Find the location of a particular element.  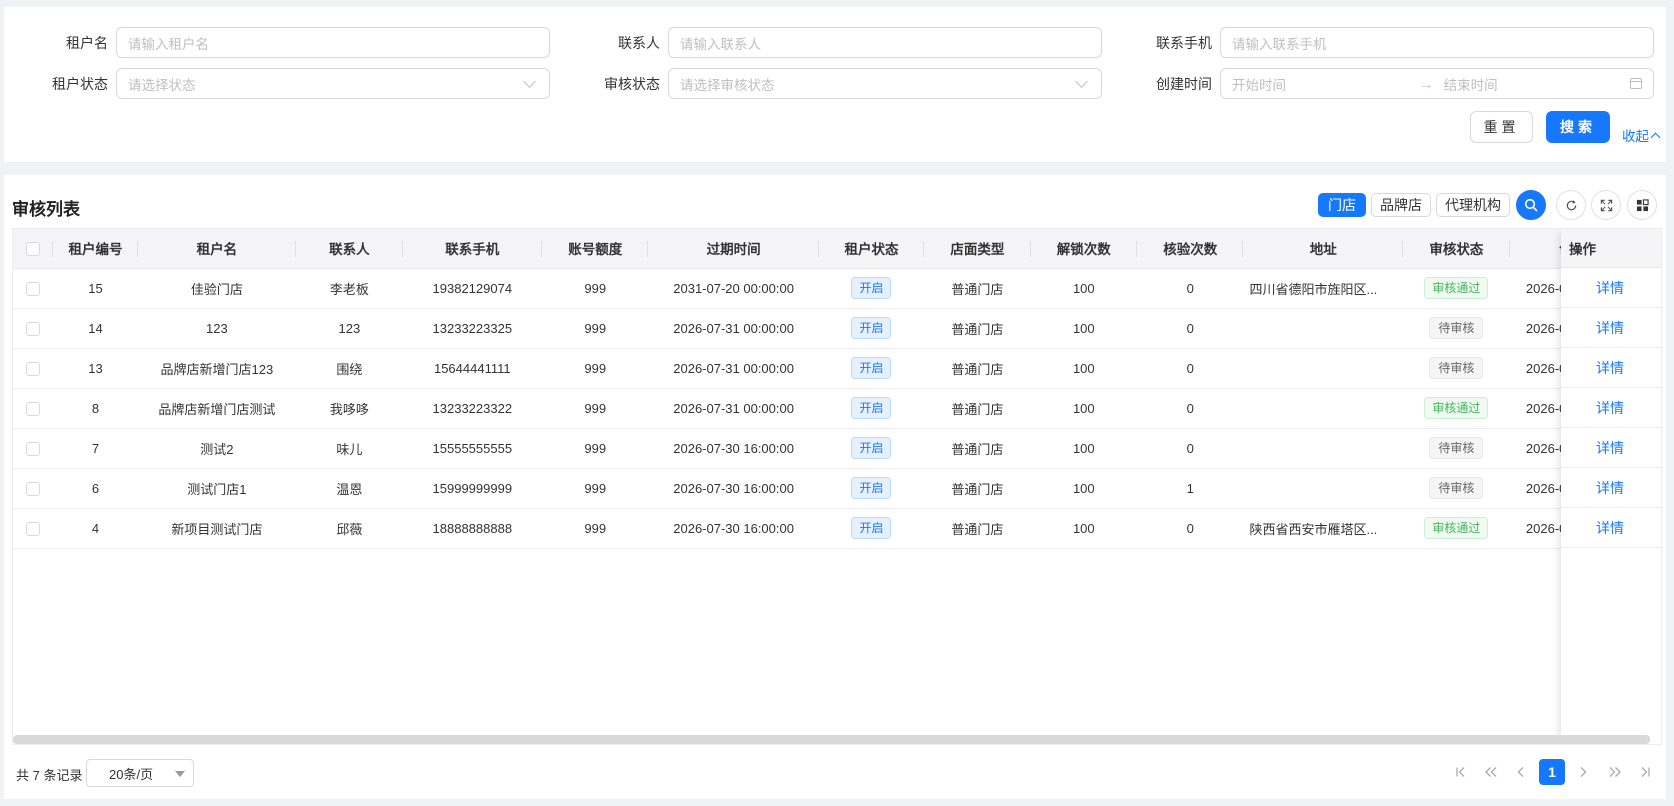

col-header-unlock: 解锁次数 is located at coordinates (1084, 249).